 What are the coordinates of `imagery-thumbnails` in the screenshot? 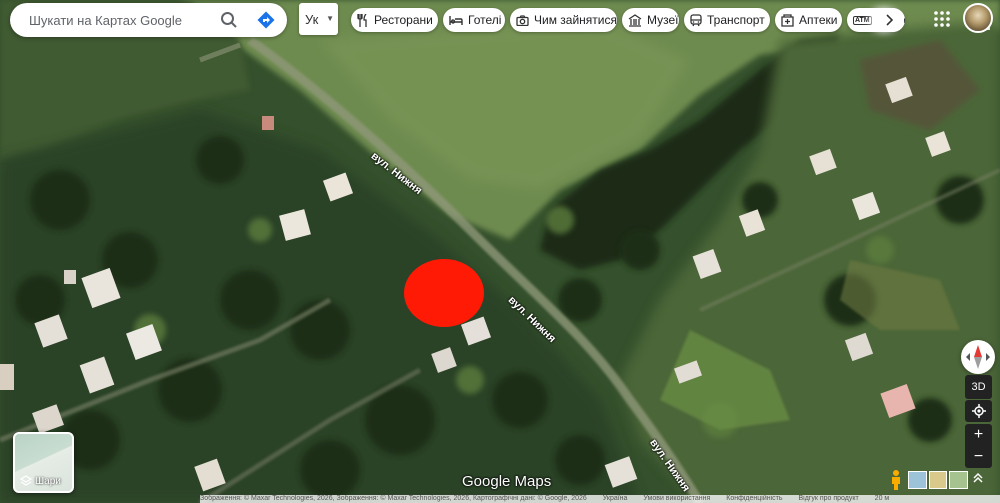 It's located at (938, 480).